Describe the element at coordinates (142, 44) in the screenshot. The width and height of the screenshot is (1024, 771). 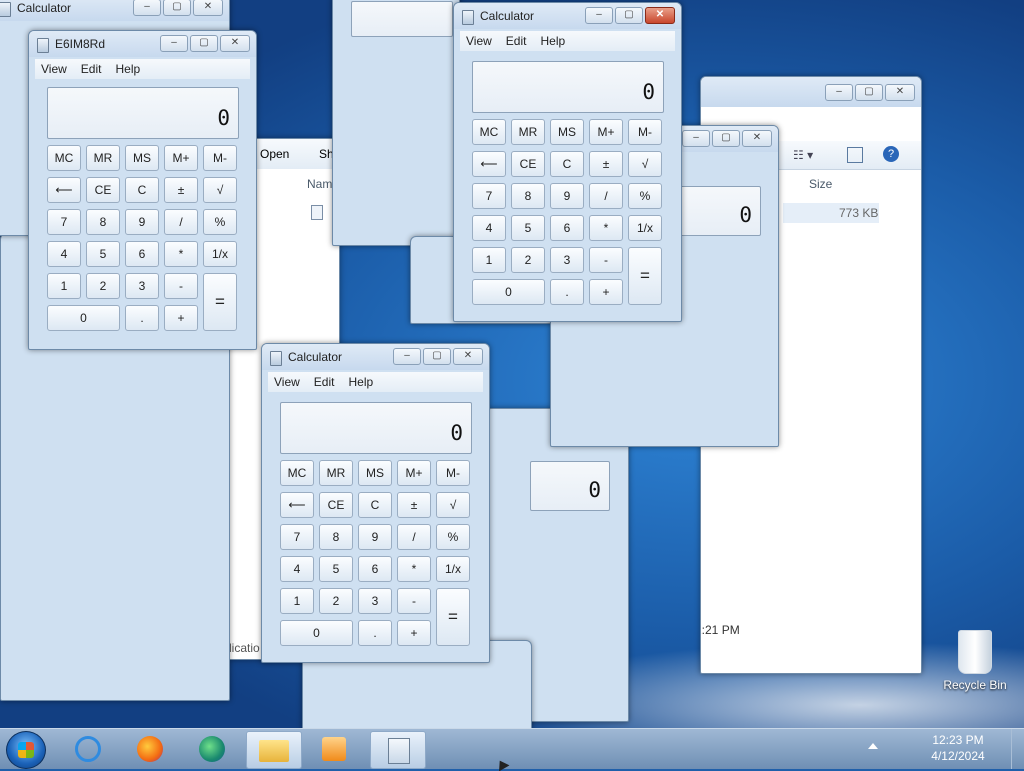
I see `calculator-titlebar: E6IM8Rd – ▢ ✕` at that location.